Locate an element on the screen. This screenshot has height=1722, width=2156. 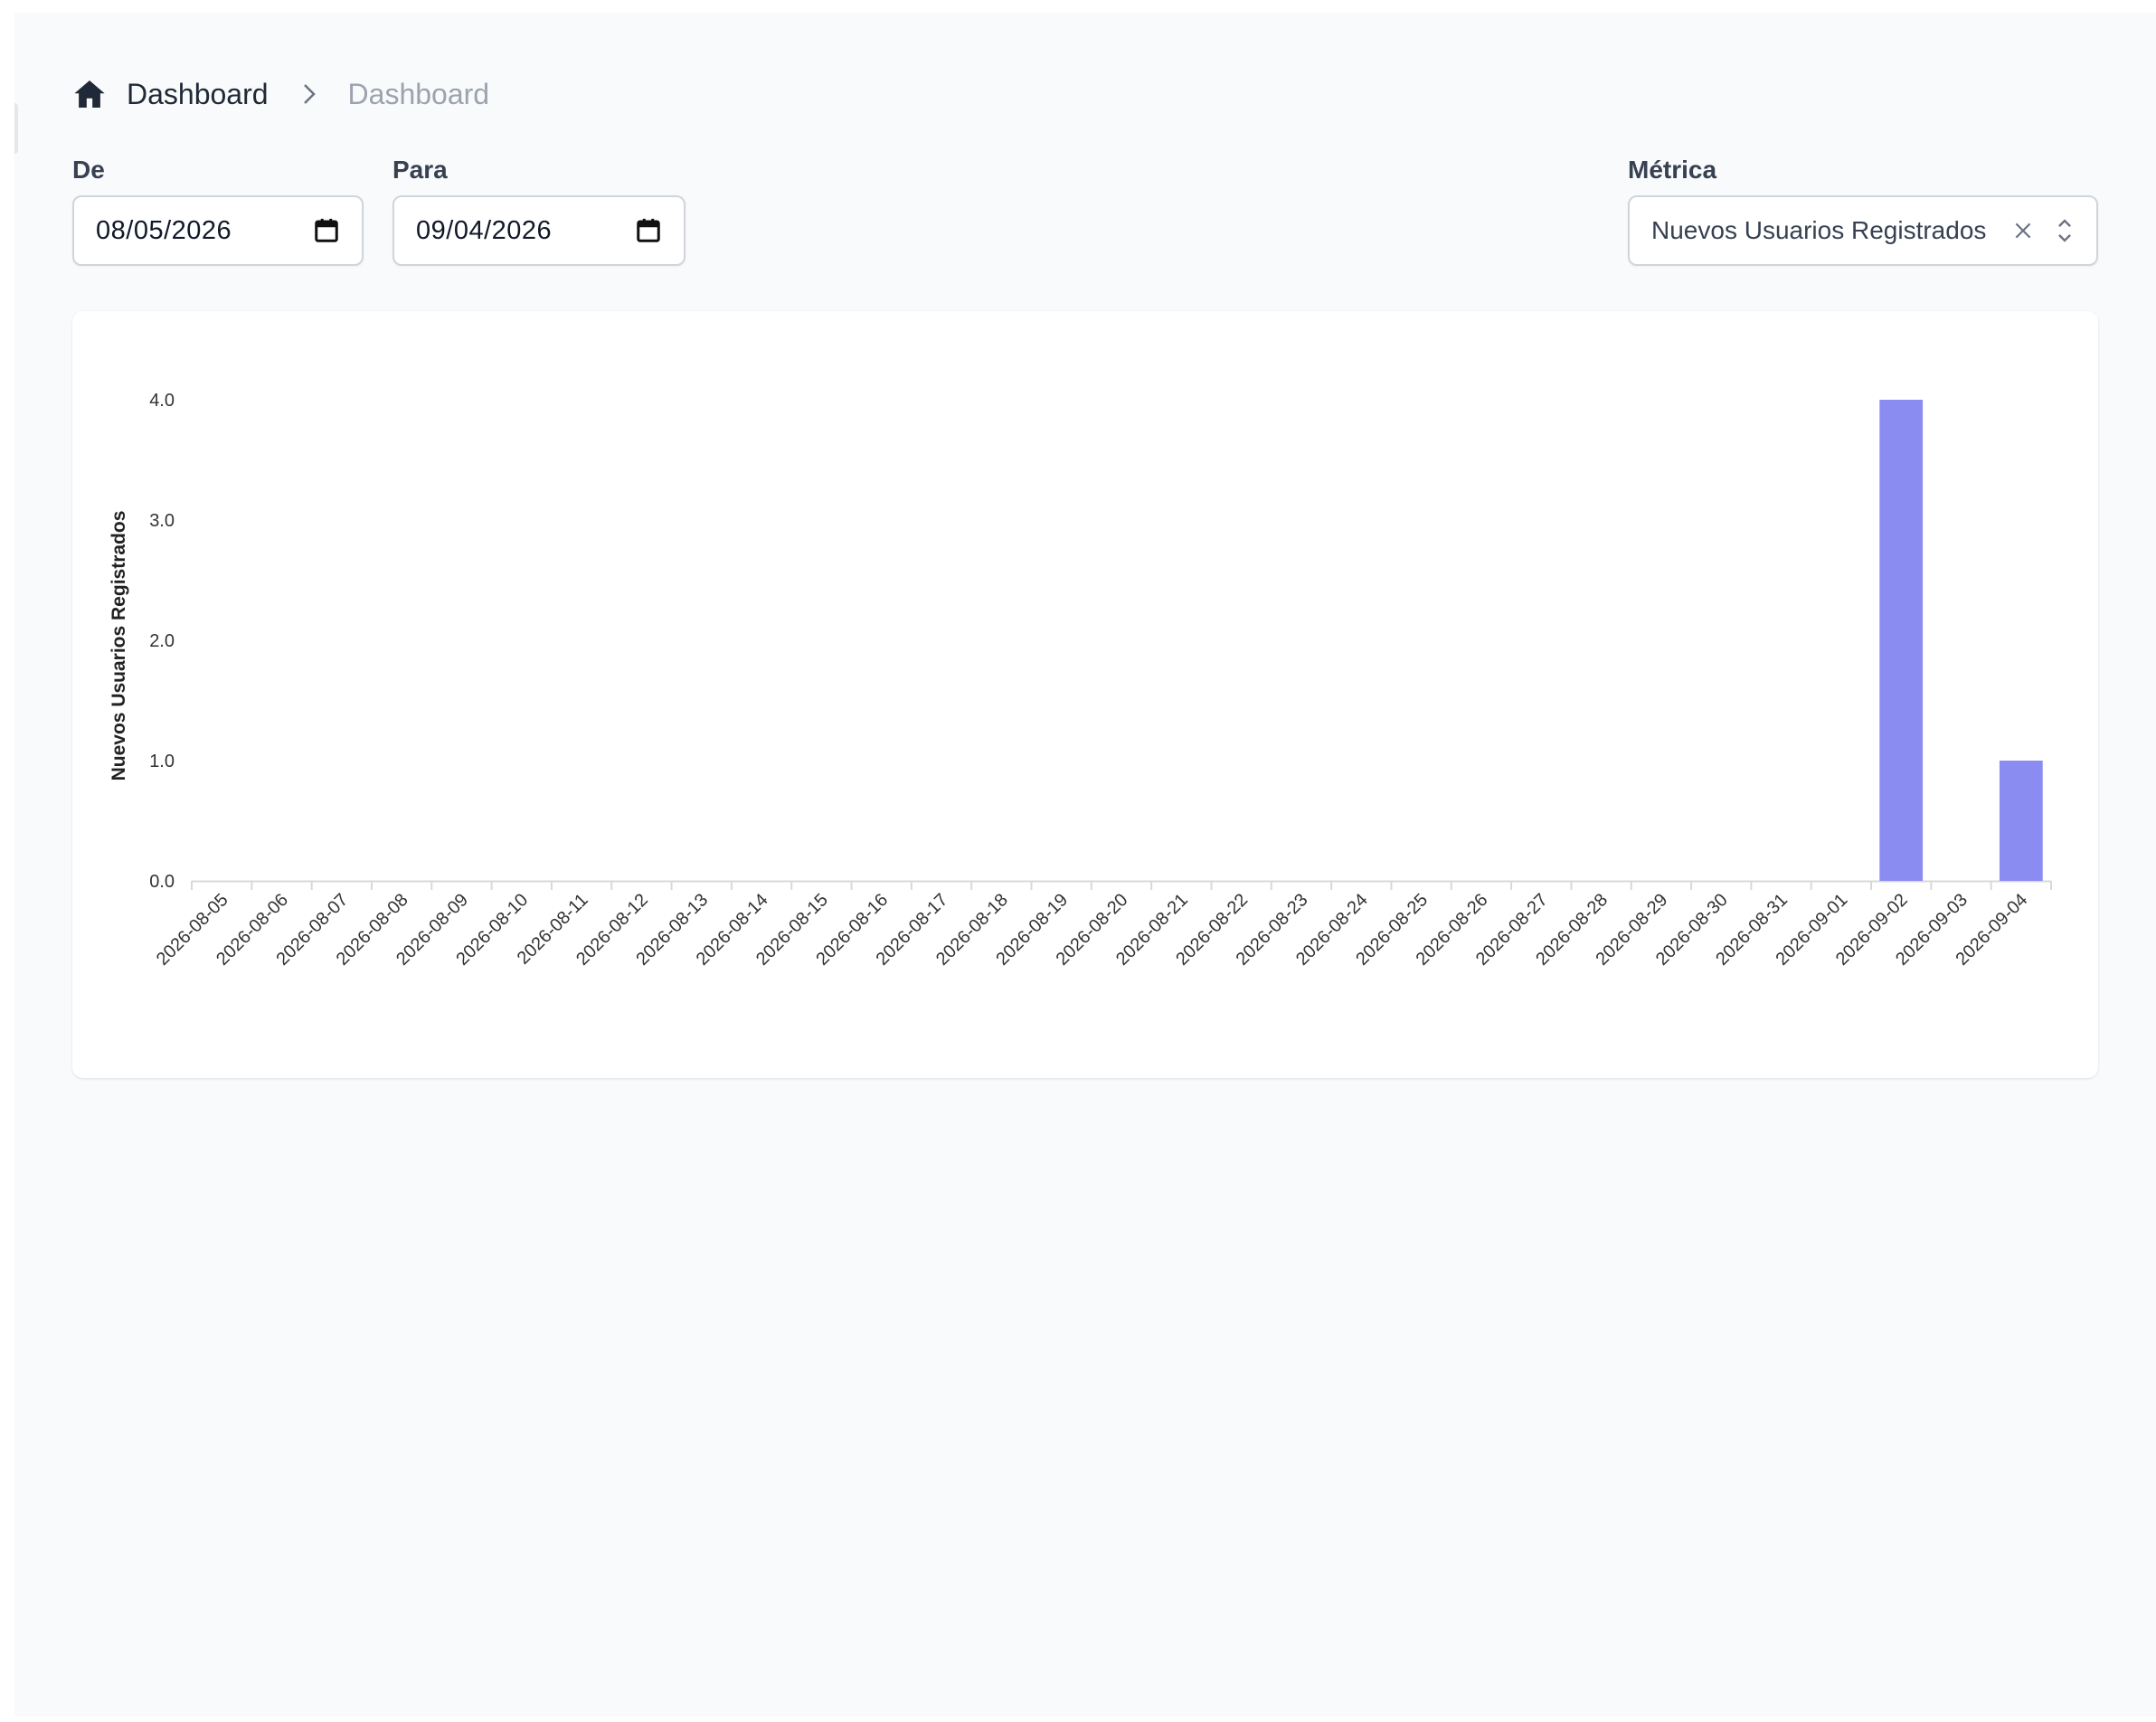
to-date-input: 09/04/2026 is located at coordinates (539, 230).